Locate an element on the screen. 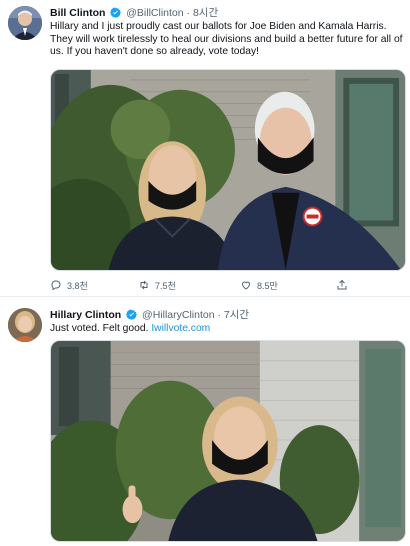  tweet-actions: 3.8천 7.5천 8.5만 is located at coordinates (200, 285).